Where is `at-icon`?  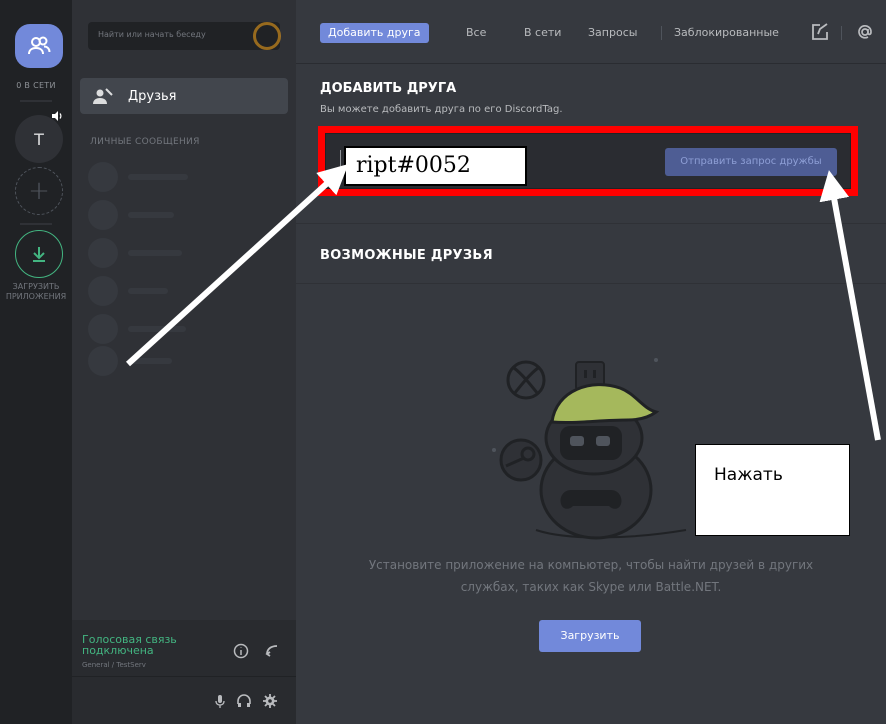 at-icon is located at coordinates (865, 32).